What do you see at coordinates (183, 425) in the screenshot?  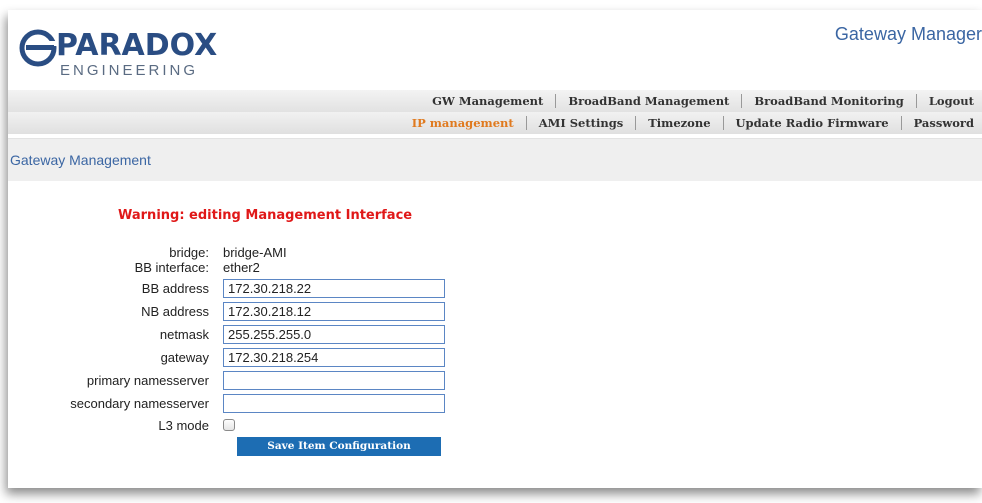 I see `l3-mode-label: L3 mode` at bounding box center [183, 425].